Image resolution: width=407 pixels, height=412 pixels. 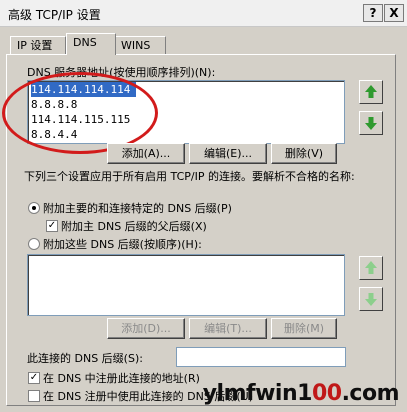 I want to click on register-address-checkbox: ✓, so click(x=34, y=378).